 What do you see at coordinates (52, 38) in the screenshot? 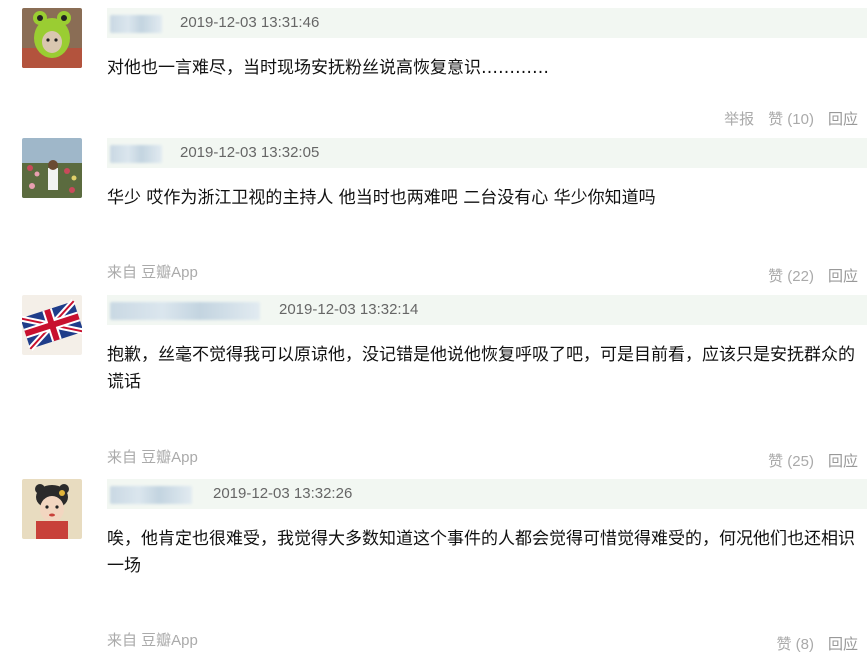
I see `green-frog-hat-avatar` at bounding box center [52, 38].